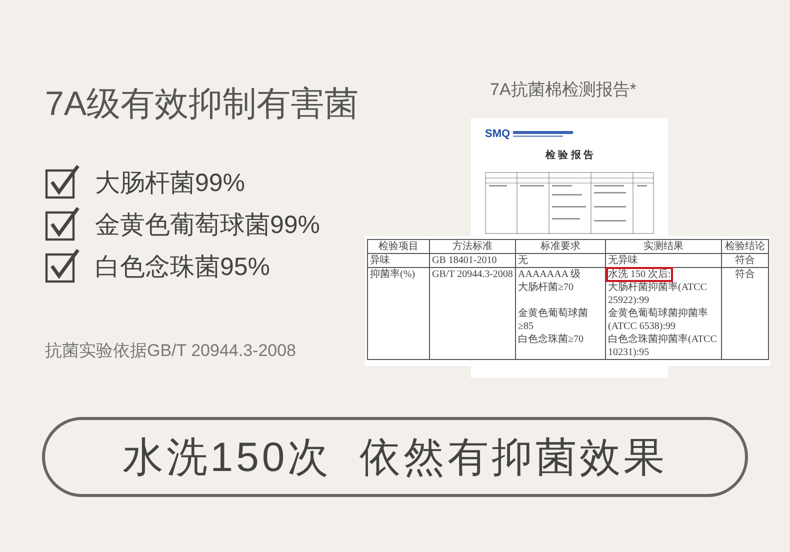  I want to click on table-cell: 无, so click(561, 261).